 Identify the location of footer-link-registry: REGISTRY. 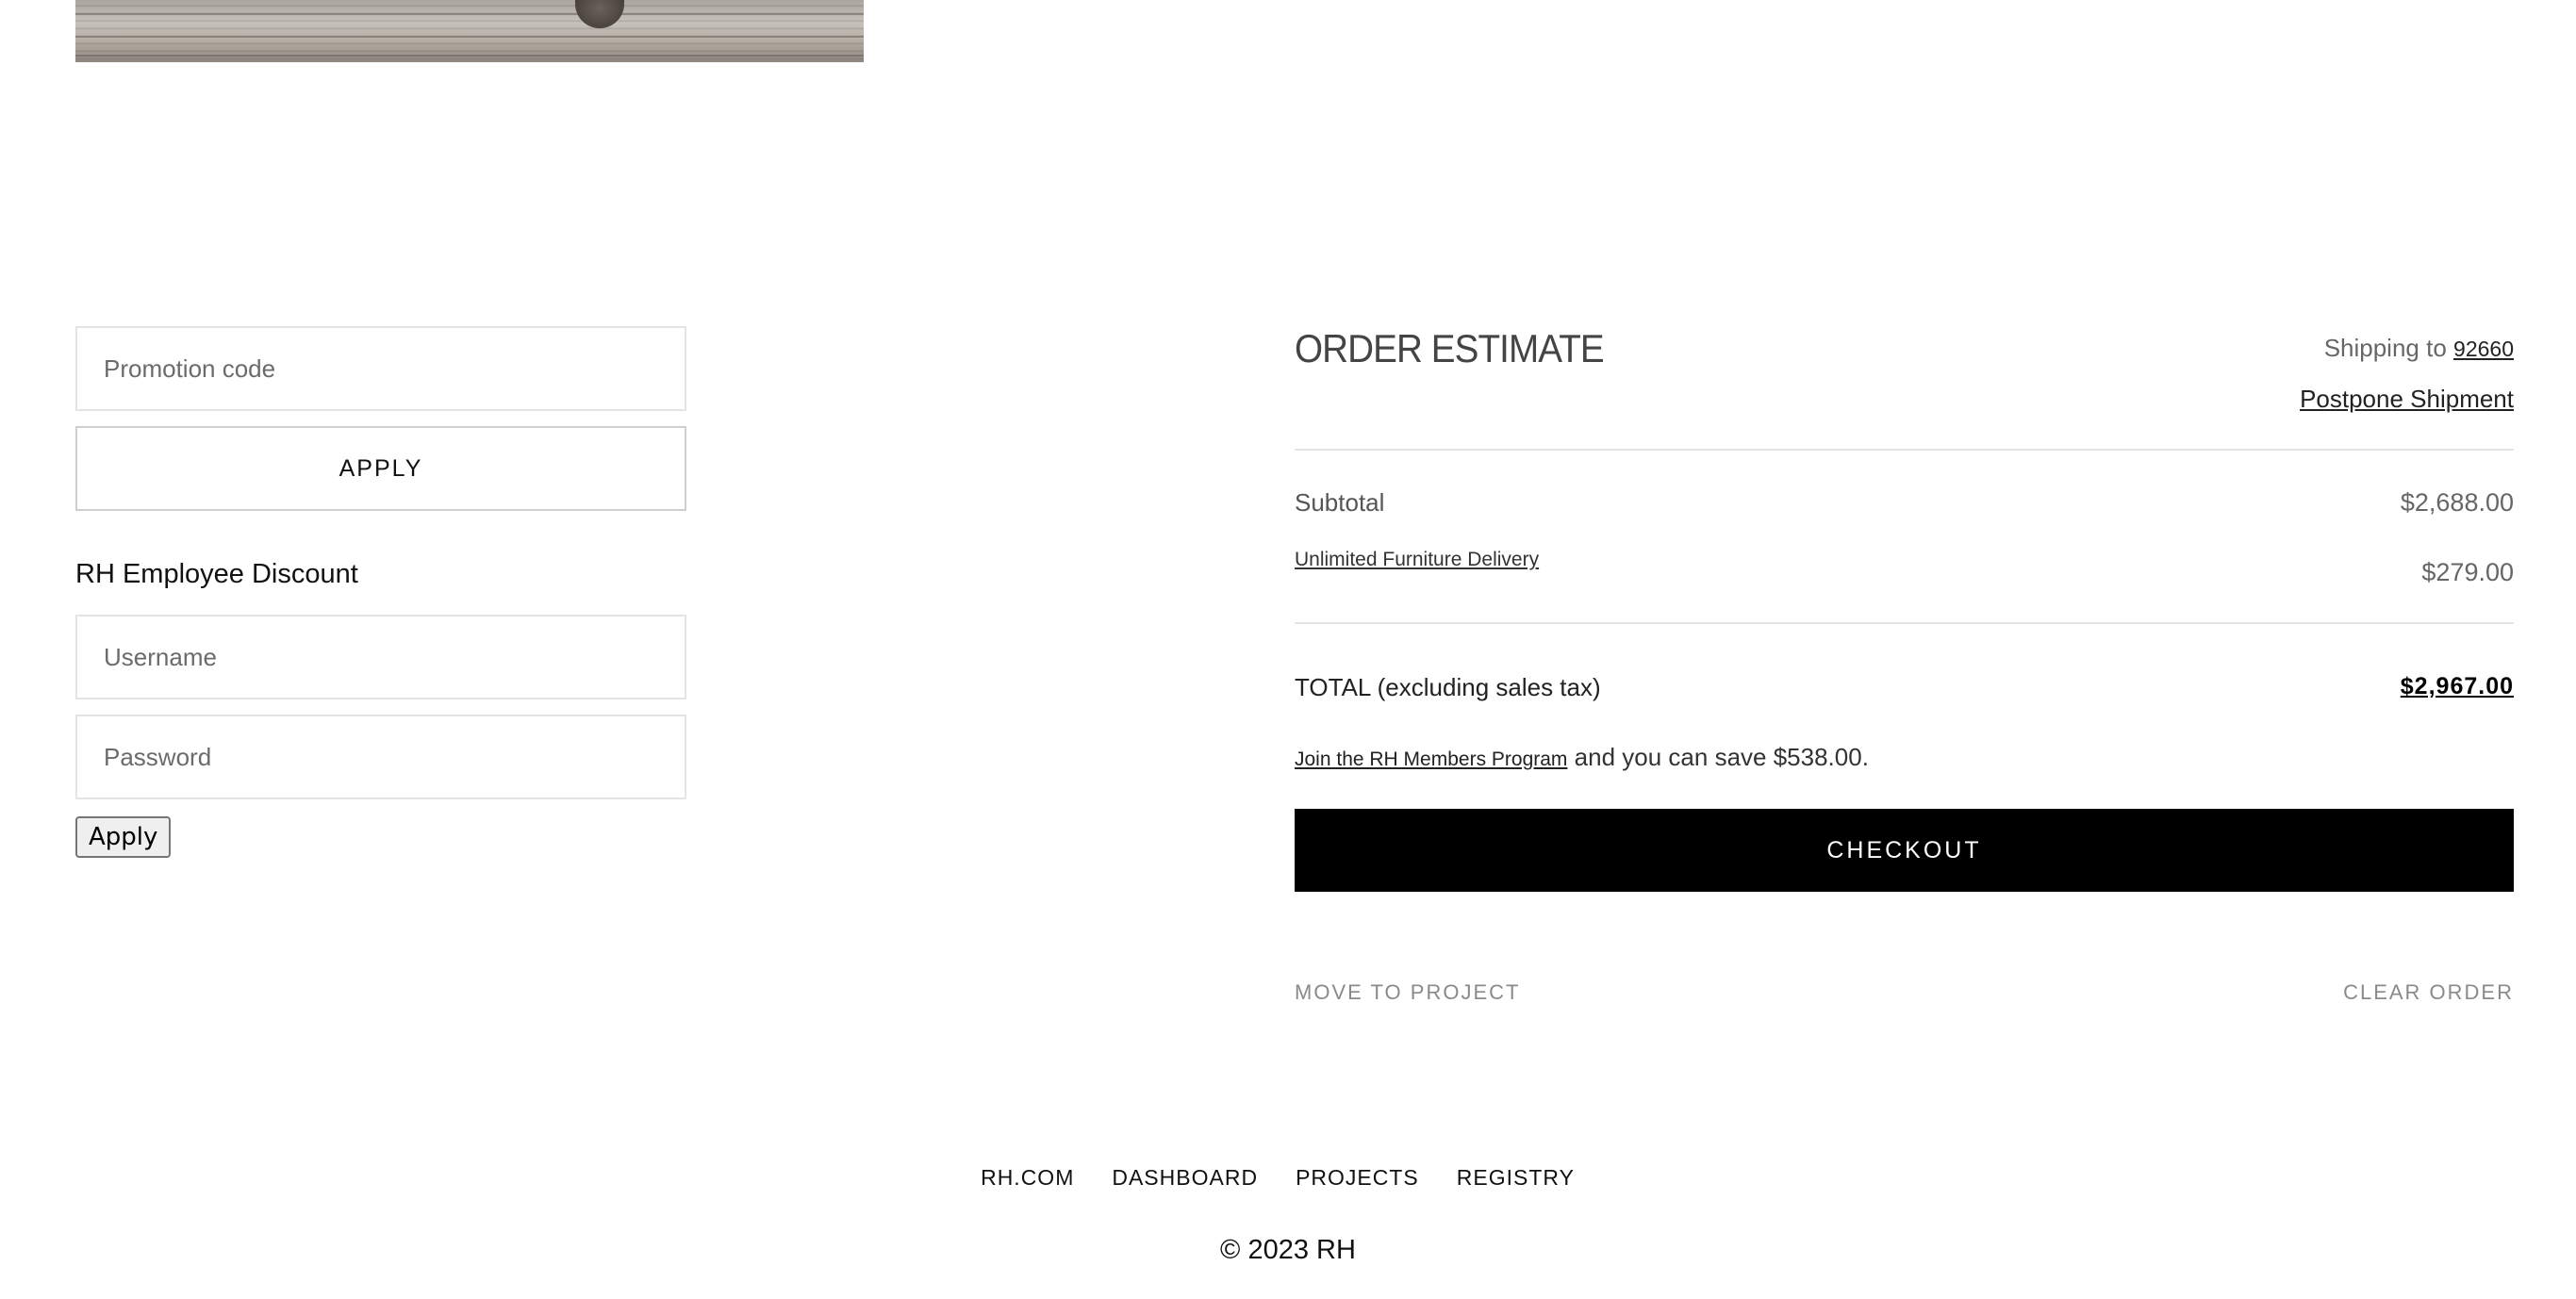
(1516, 1178).